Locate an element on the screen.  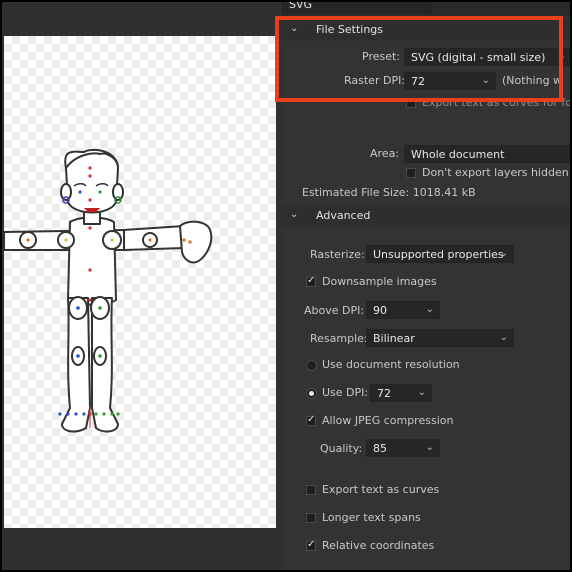
dont-export-hidden-checkbox is located at coordinates (411, 173).